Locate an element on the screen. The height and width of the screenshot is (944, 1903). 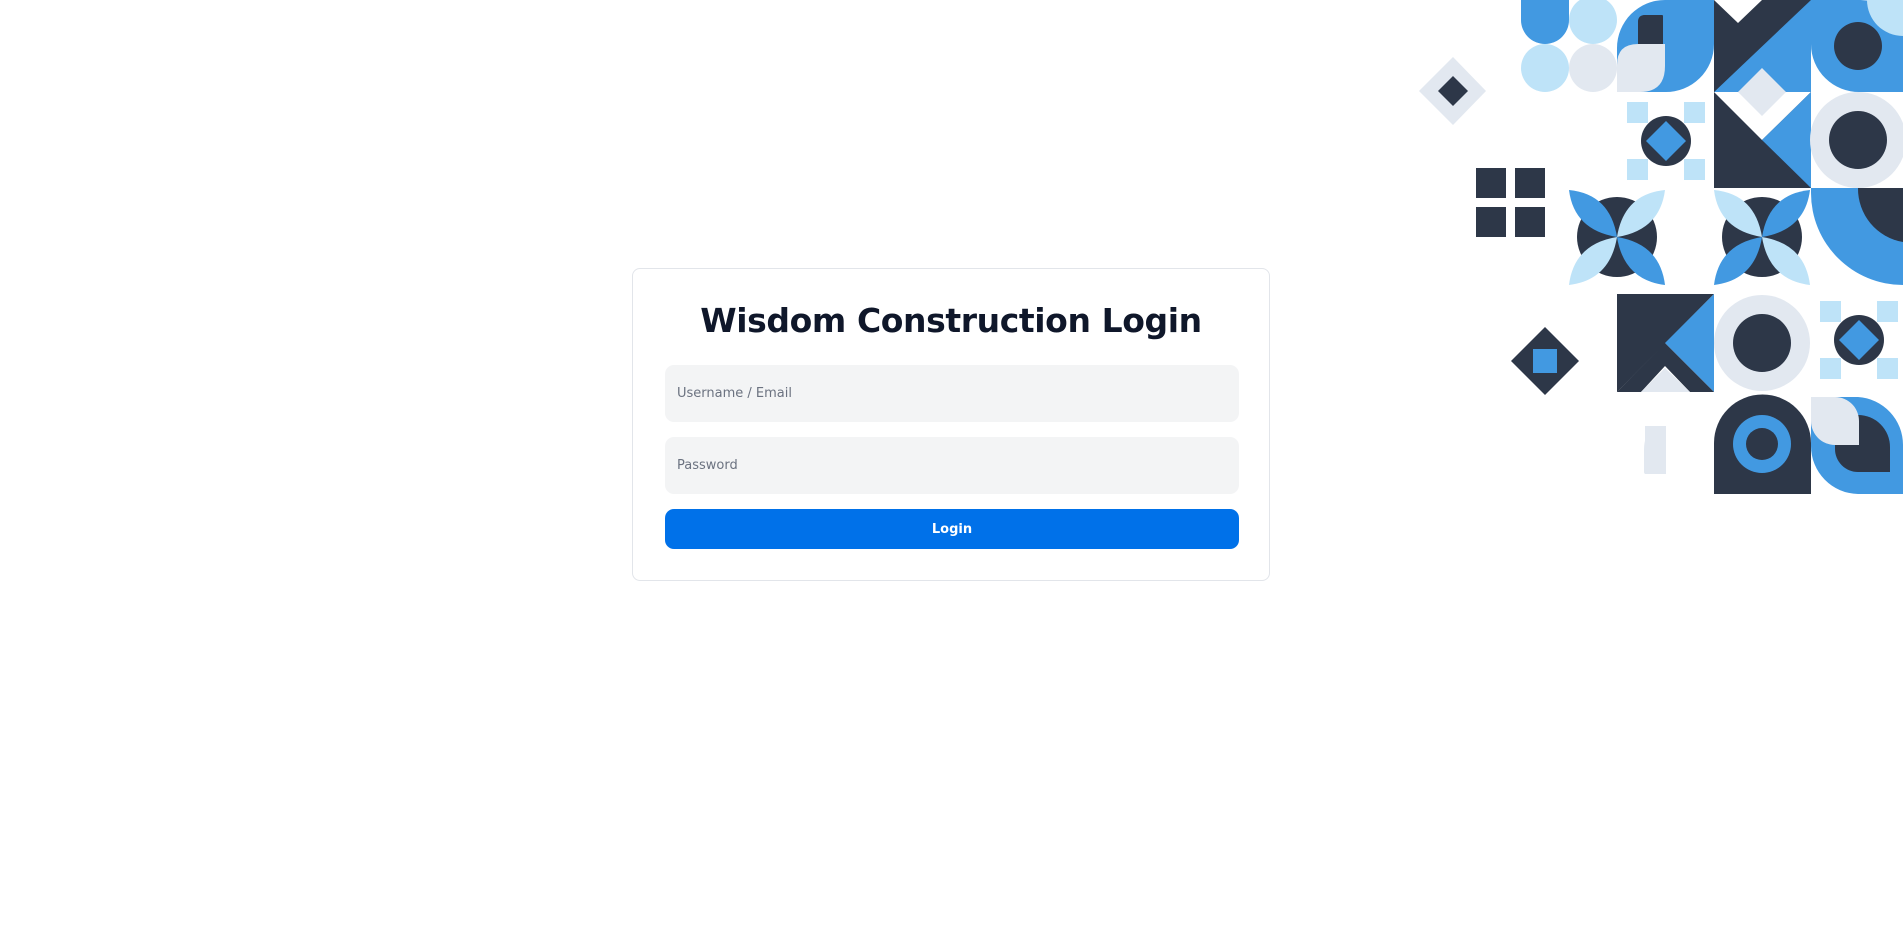
login-card: Wisdom Construction Login Login is located at coordinates (951, 424).